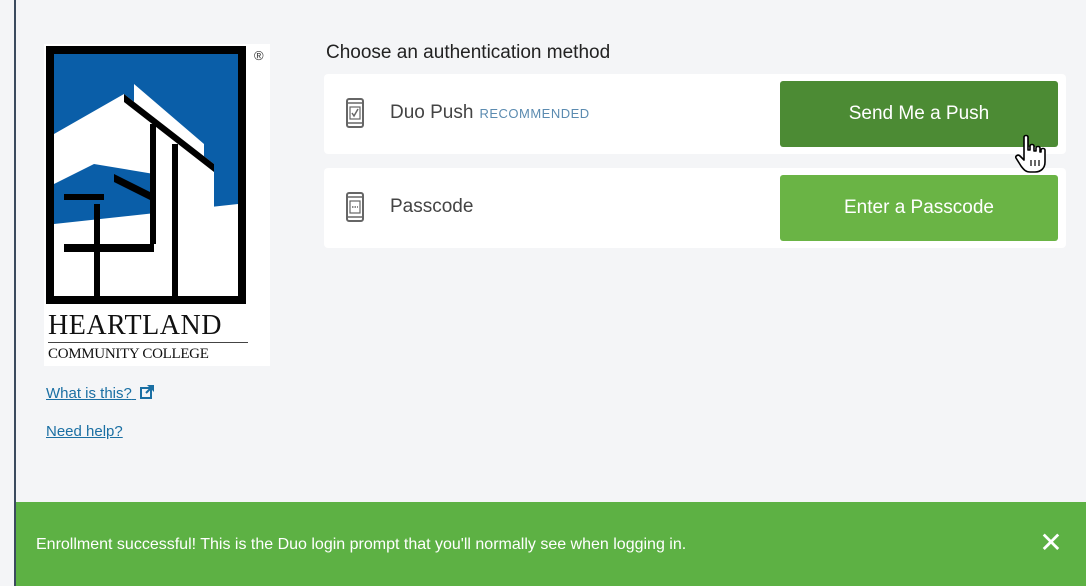  I want to click on duo-push-label: Duo Push, so click(432, 112).